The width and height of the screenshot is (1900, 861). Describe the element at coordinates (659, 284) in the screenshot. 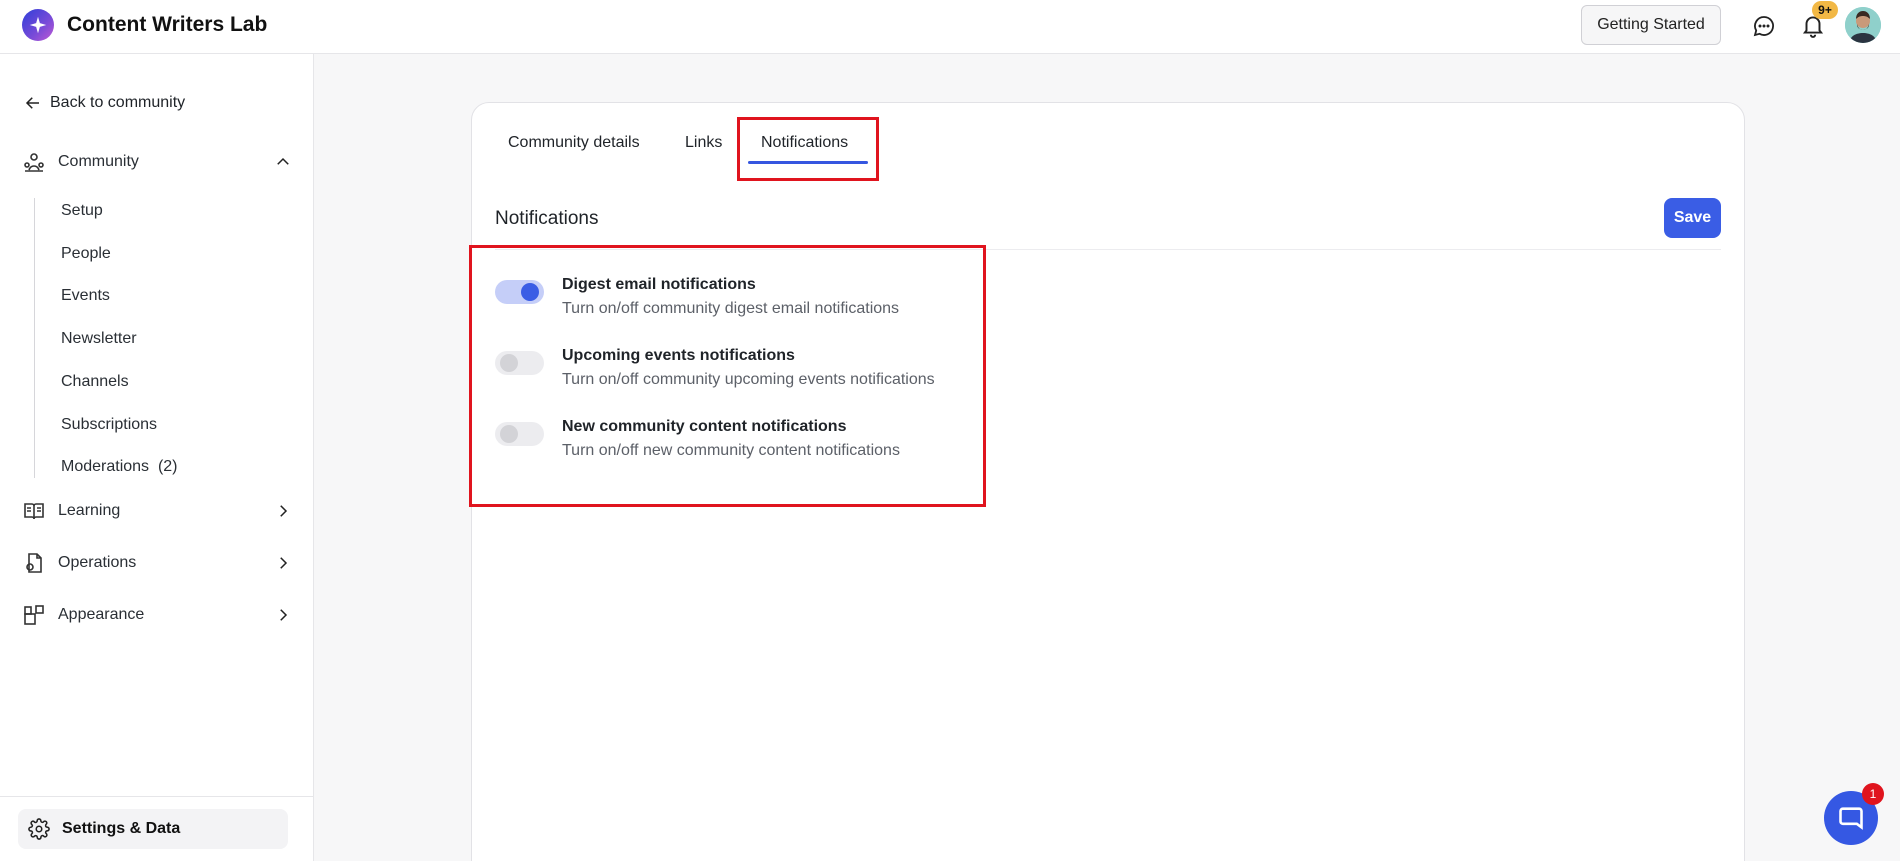

I see `notification-title: Digest email notifications` at that location.